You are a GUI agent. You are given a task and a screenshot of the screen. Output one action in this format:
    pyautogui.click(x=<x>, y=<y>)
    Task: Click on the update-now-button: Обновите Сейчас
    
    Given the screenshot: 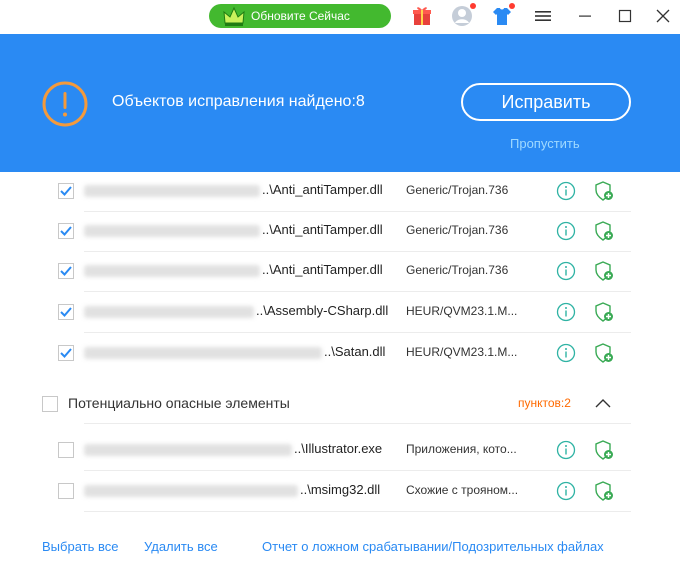 What is the action you would take?
    pyautogui.click(x=300, y=16)
    